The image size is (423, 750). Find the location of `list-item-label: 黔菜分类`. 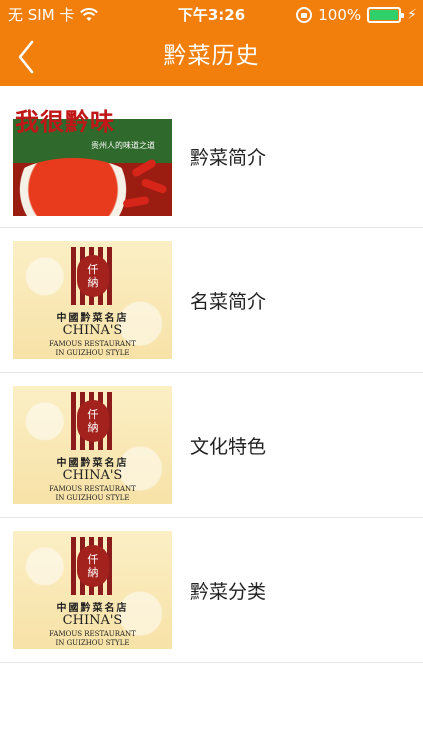

list-item-label: 黔菜分类 is located at coordinates (228, 591).